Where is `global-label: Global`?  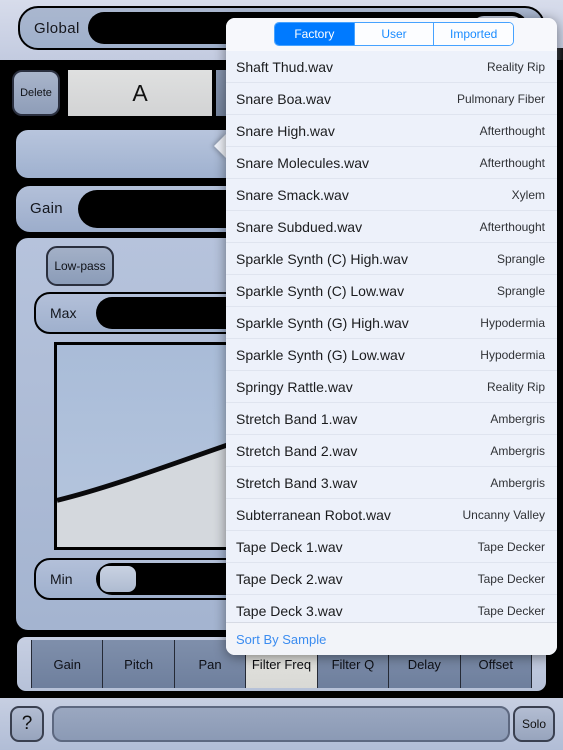 global-label: Global is located at coordinates (57, 28).